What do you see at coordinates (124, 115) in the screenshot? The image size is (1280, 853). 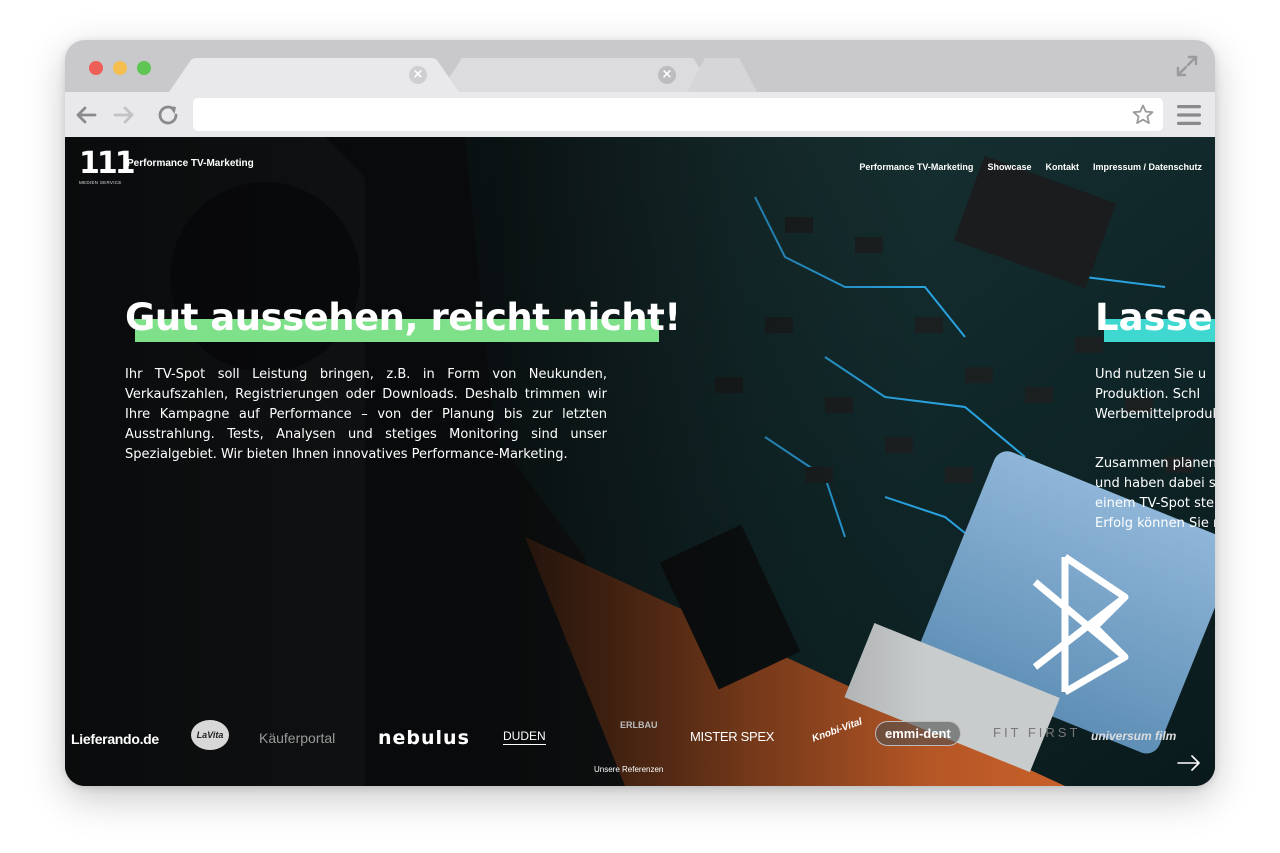 I see `forward-arrow-icon` at bounding box center [124, 115].